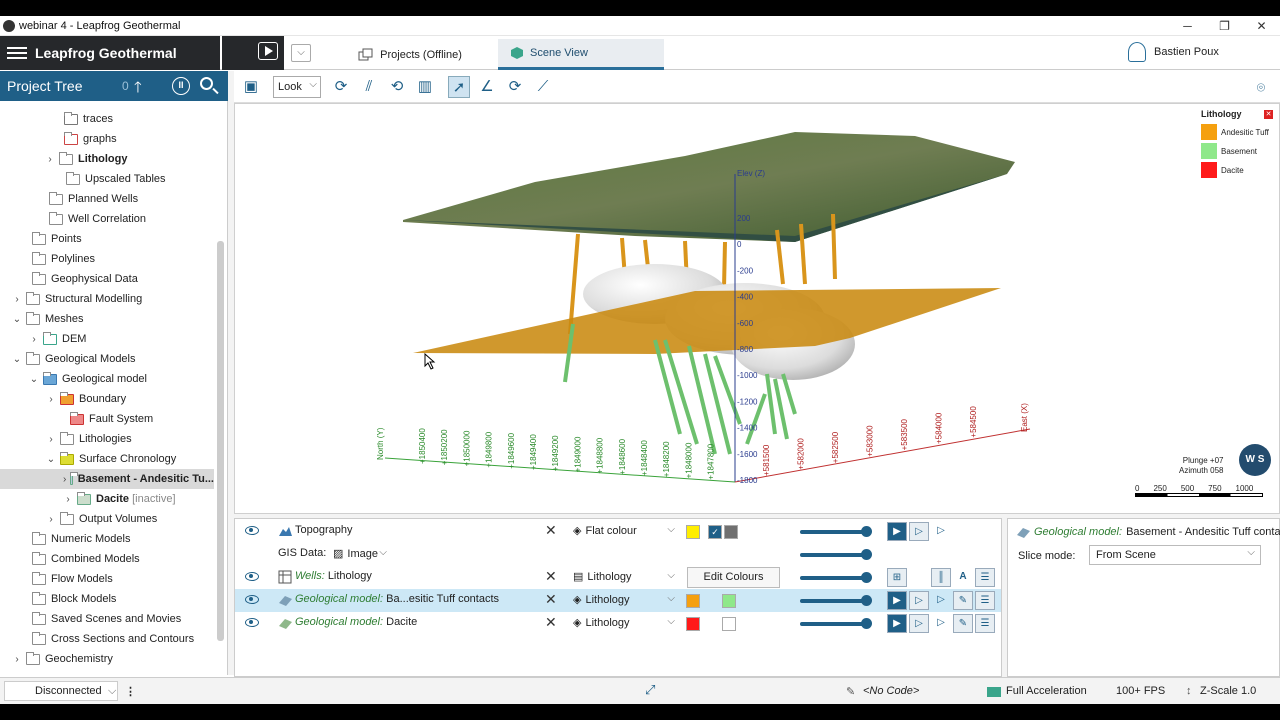 Image resolution: width=1280 pixels, height=720 pixels. What do you see at coordinates (1261, 26) in the screenshot?
I see `close-window-button: ✕` at bounding box center [1261, 26].